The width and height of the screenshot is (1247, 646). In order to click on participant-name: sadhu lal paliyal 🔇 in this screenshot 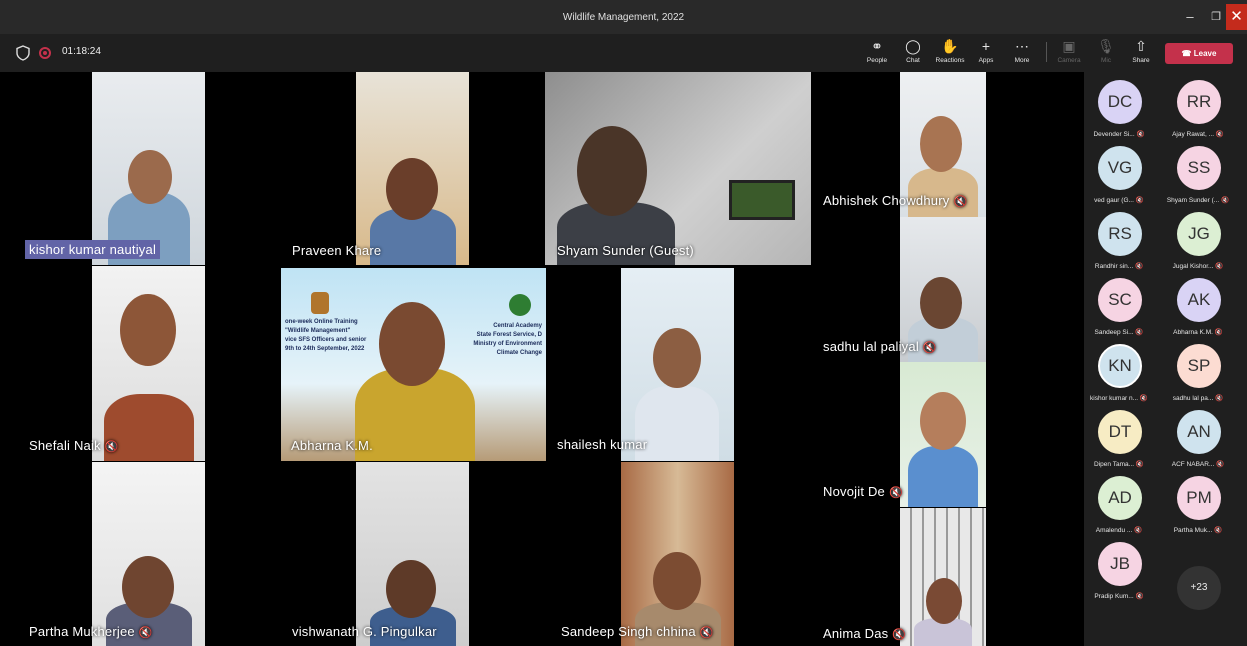, I will do `click(880, 346)`.